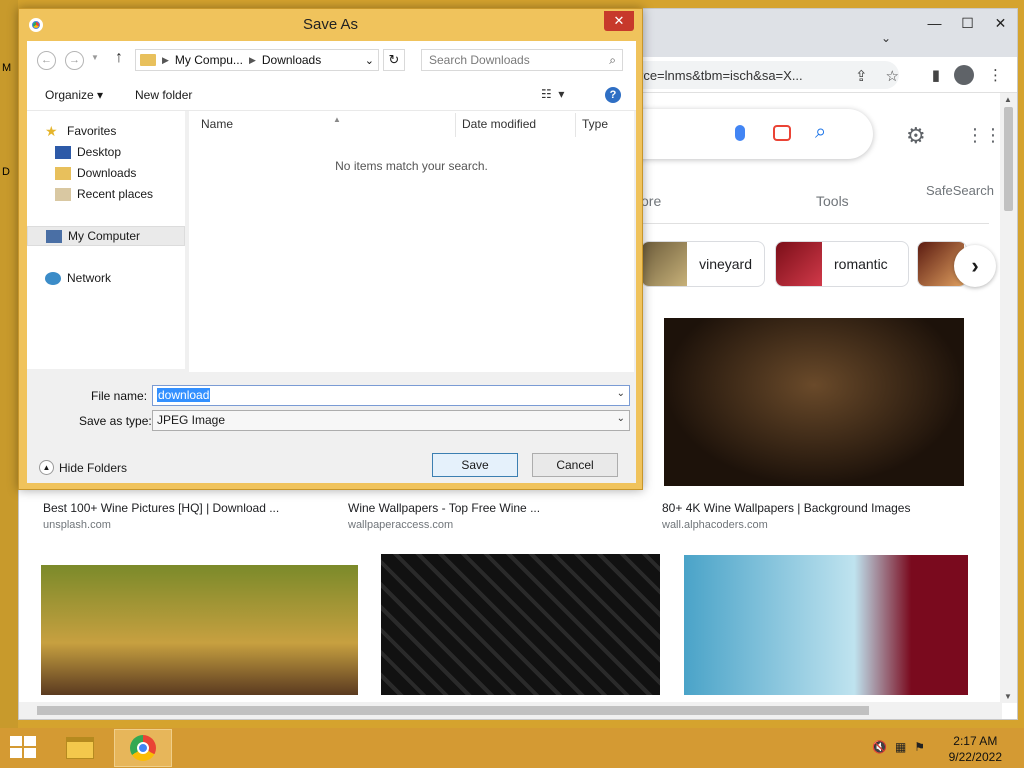 The width and height of the screenshot is (1024, 768). Describe the element at coordinates (975, 741) in the screenshot. I see `clock-time: 2:17 AM` at that location.